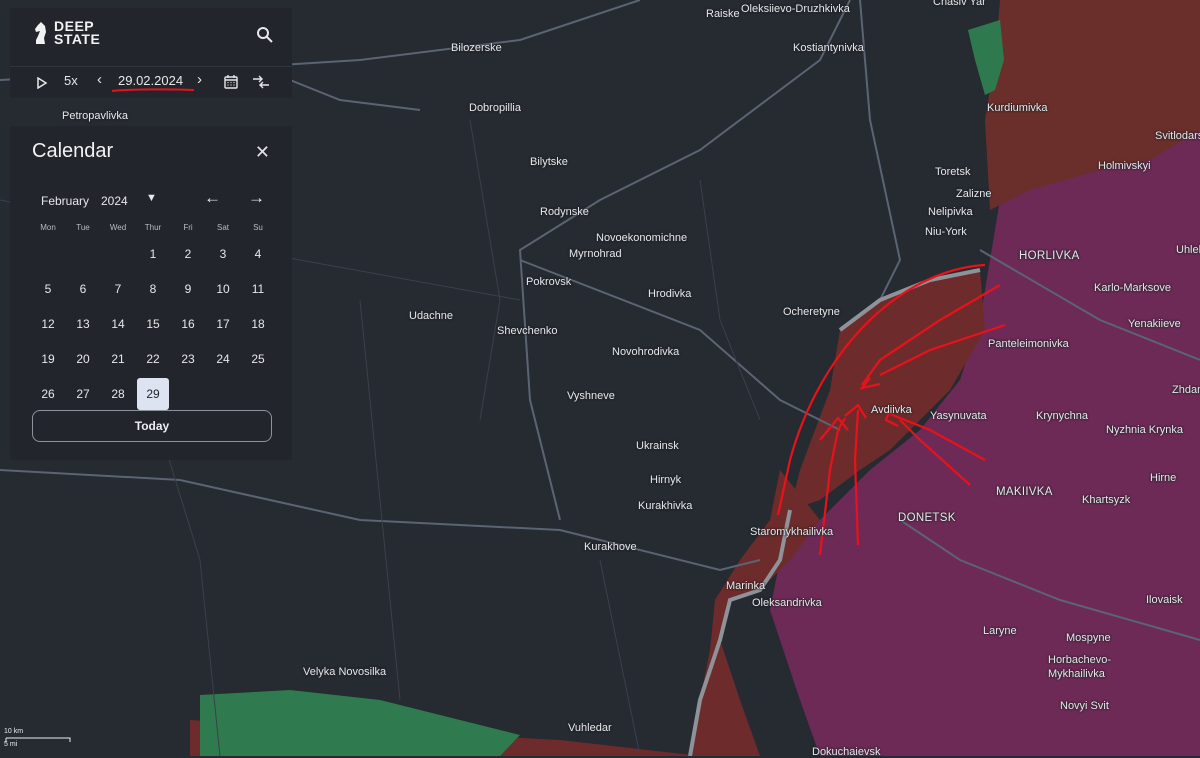  Describe the element at coordinates (83, 324) in the screenshot. I see `calendar-day-13: 13` at that location.